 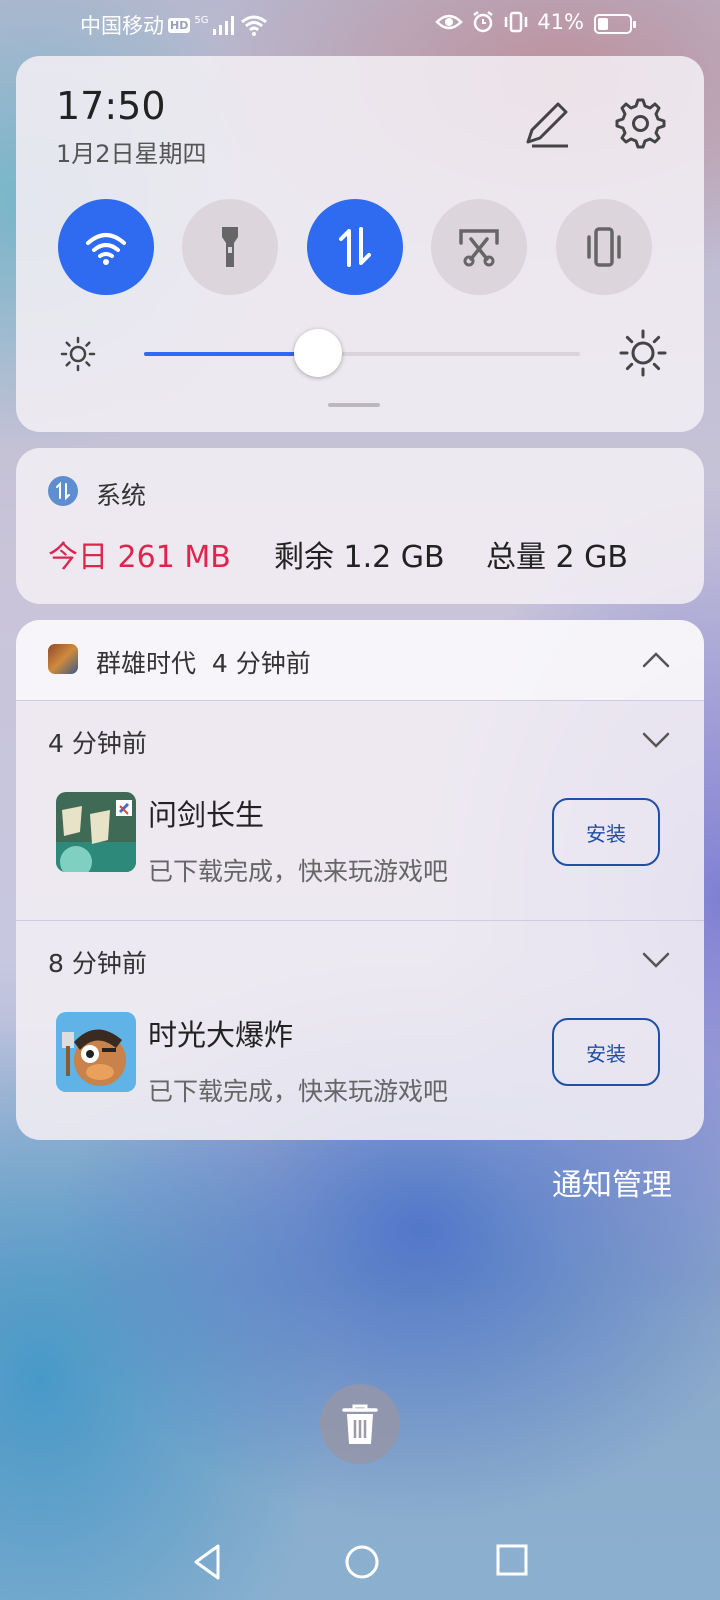 I want to click on vibrate-icon, so click(x=604, y=247).